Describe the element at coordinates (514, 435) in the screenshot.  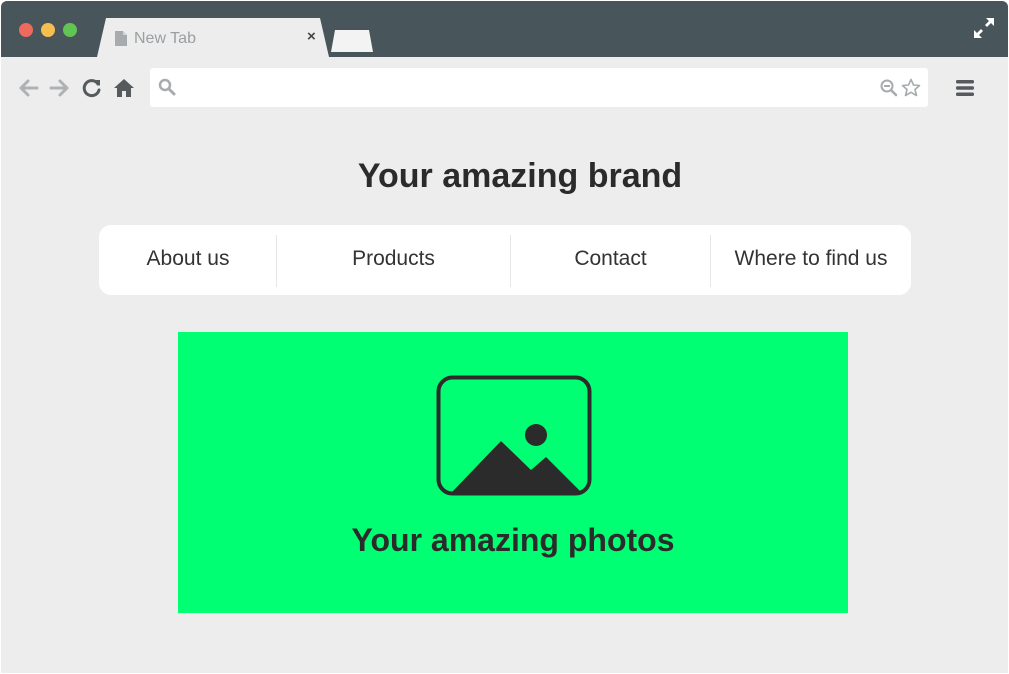
I see `image-placeholder-icon` at that location.